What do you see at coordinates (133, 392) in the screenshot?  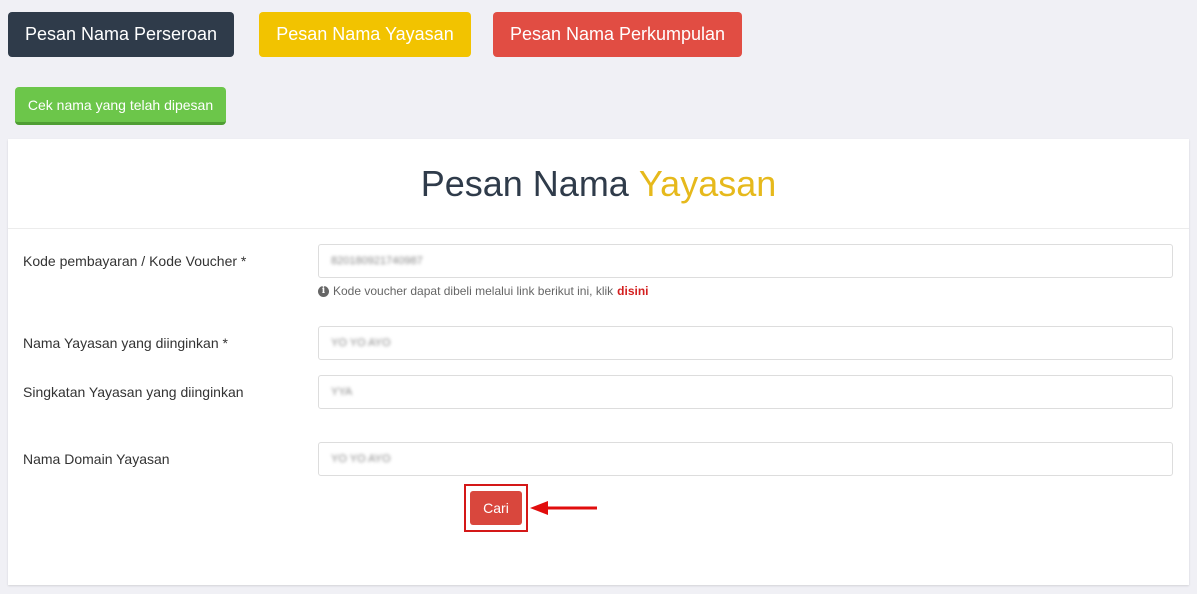 I see `abbr-label: Singkatan Yayasan yang diinginkan` at bounding box center [133, 392].